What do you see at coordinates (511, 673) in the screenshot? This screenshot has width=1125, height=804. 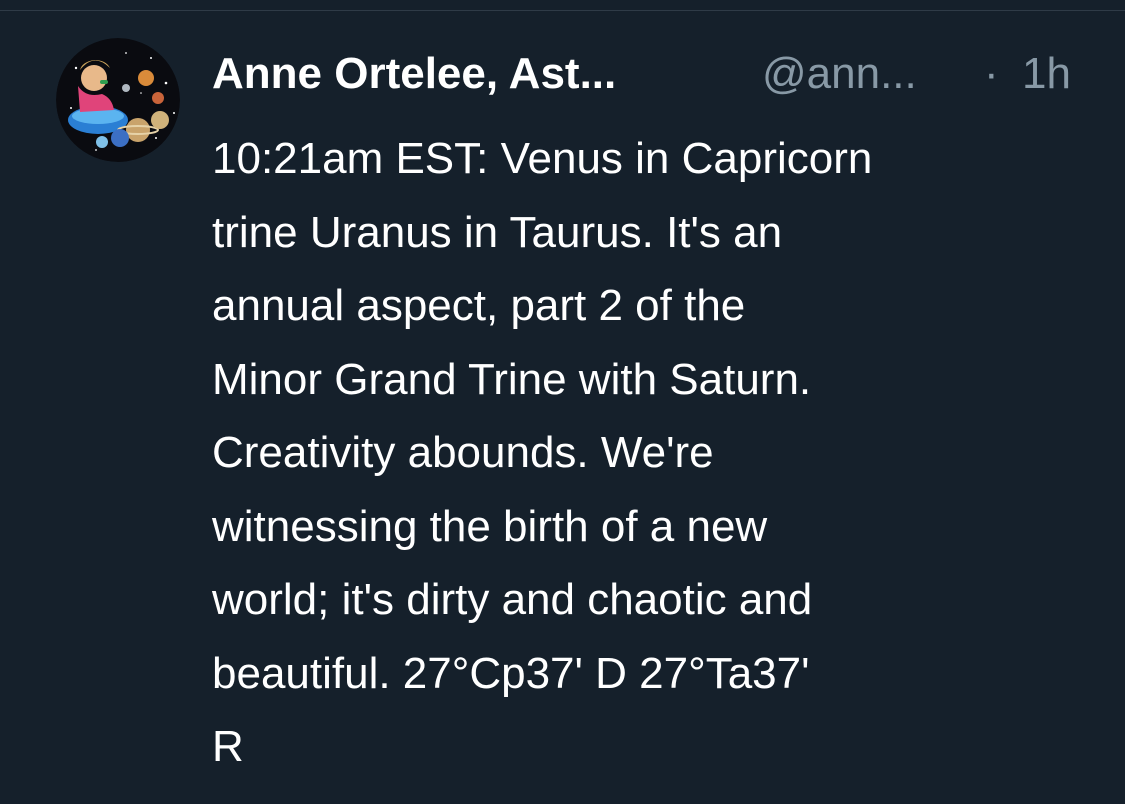 I see `tweet-body-line: beautiful. 27°Cp37' D 27°Ta37'` at bounding box center [511, 673].